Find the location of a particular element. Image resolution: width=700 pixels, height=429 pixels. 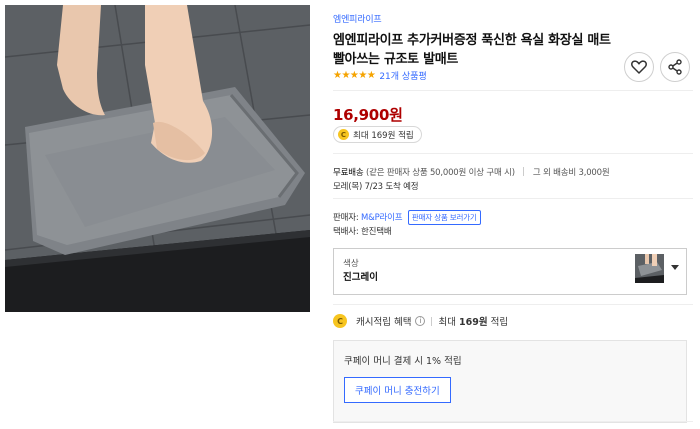

option-thumbnail is located at coordinates (649, 268).